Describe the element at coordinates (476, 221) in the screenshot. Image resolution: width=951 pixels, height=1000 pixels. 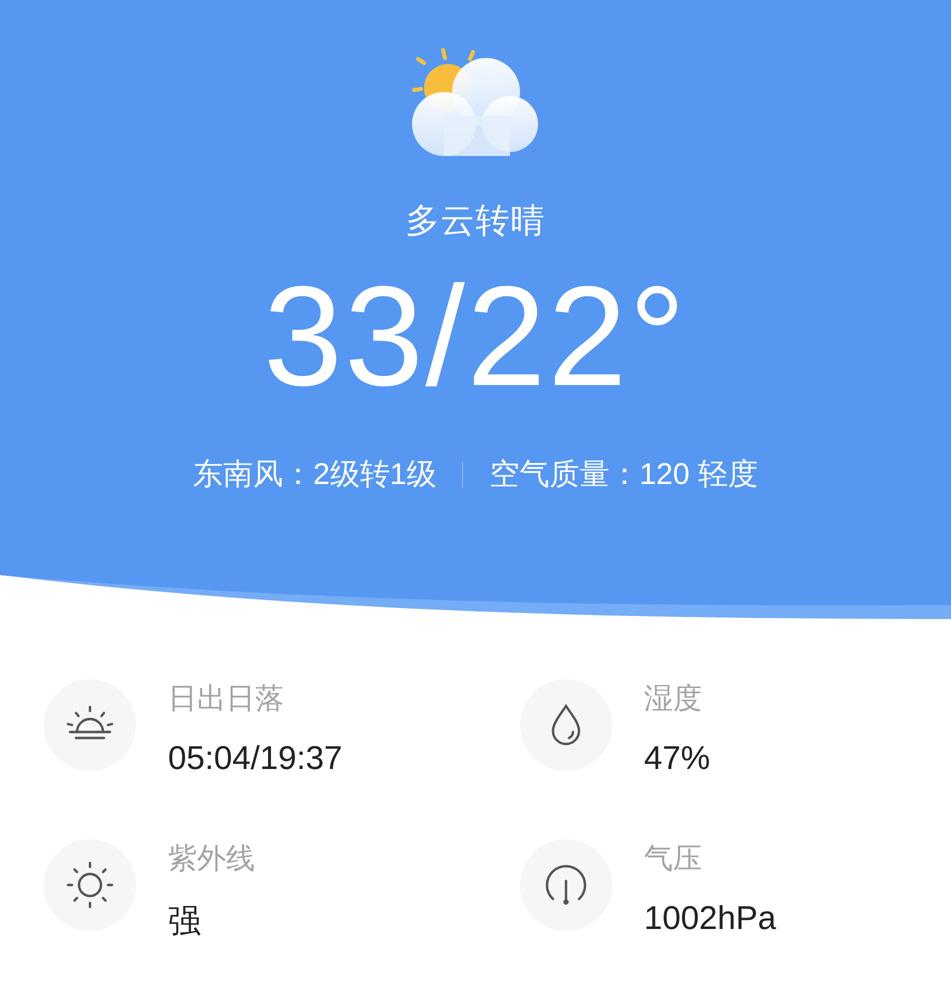
I see `weather-condition: 多云转晴` at that location.